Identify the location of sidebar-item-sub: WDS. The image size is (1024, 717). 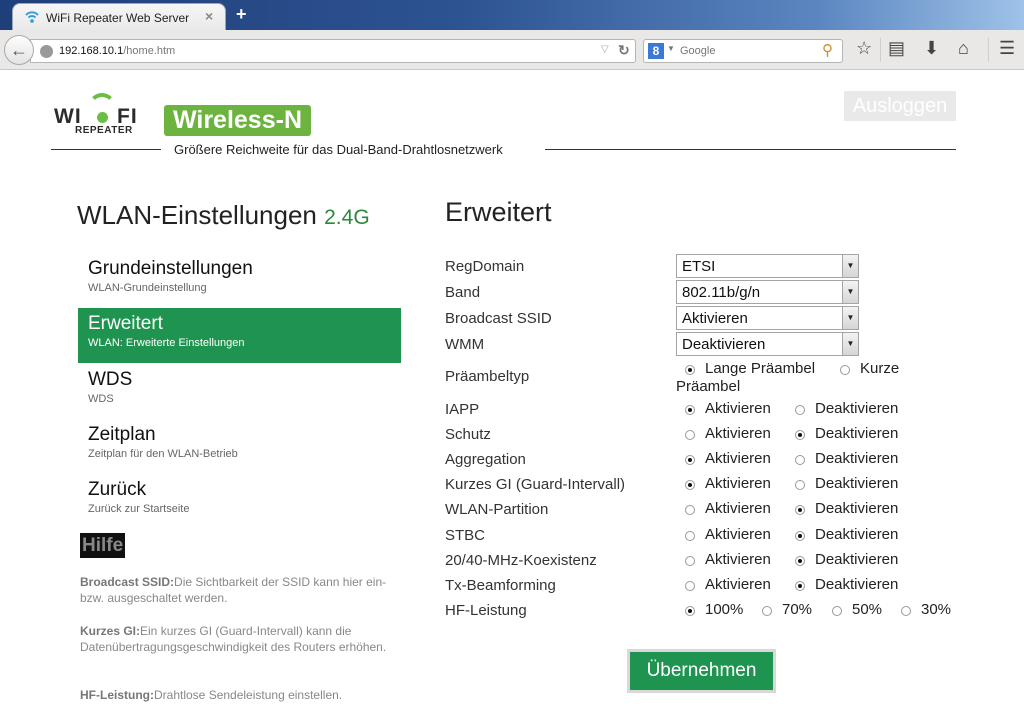
(101, 399).